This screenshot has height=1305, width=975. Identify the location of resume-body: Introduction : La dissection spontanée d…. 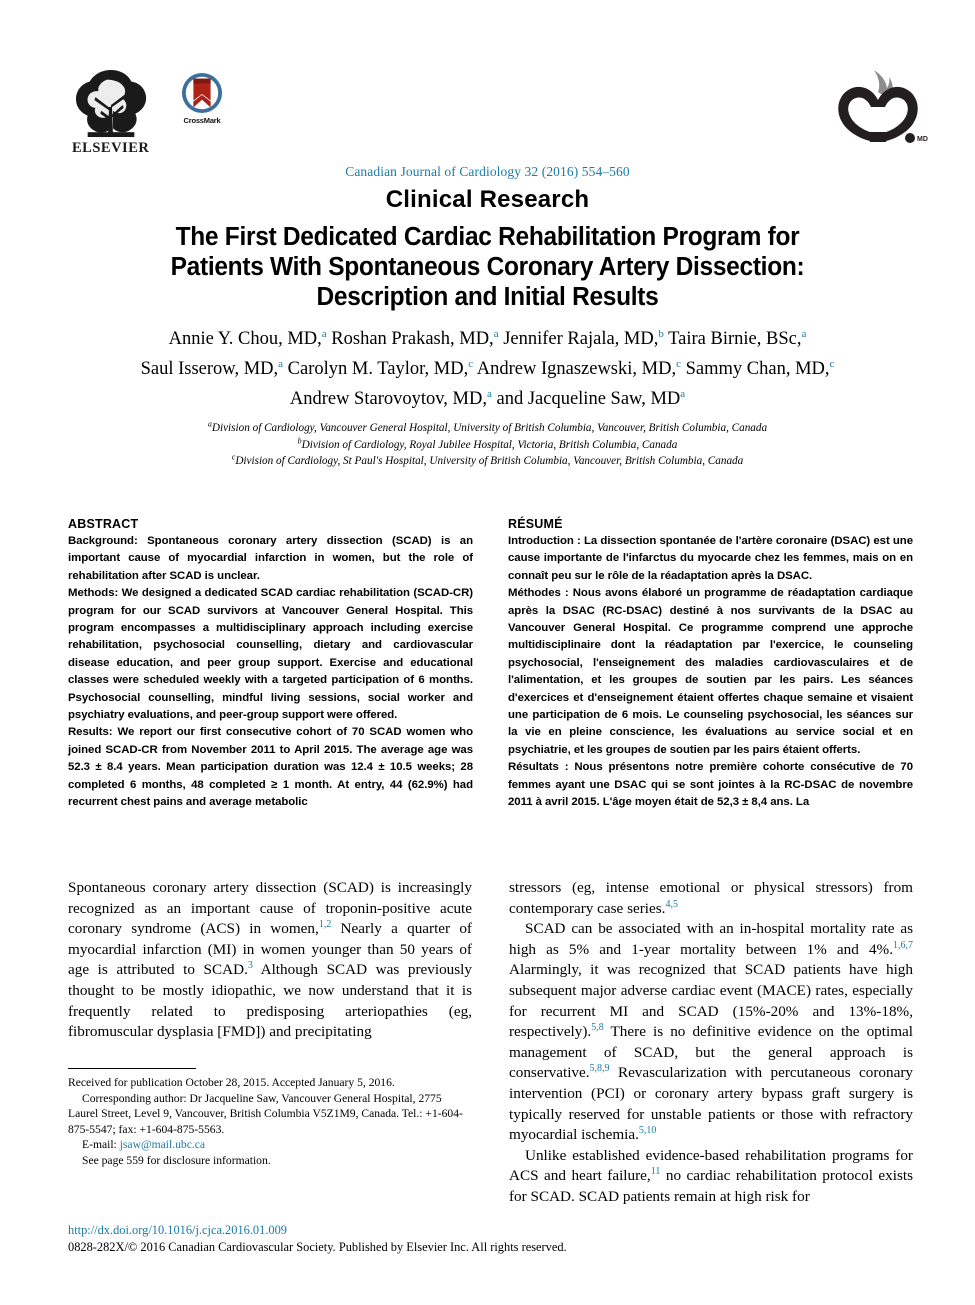
(710, 672).